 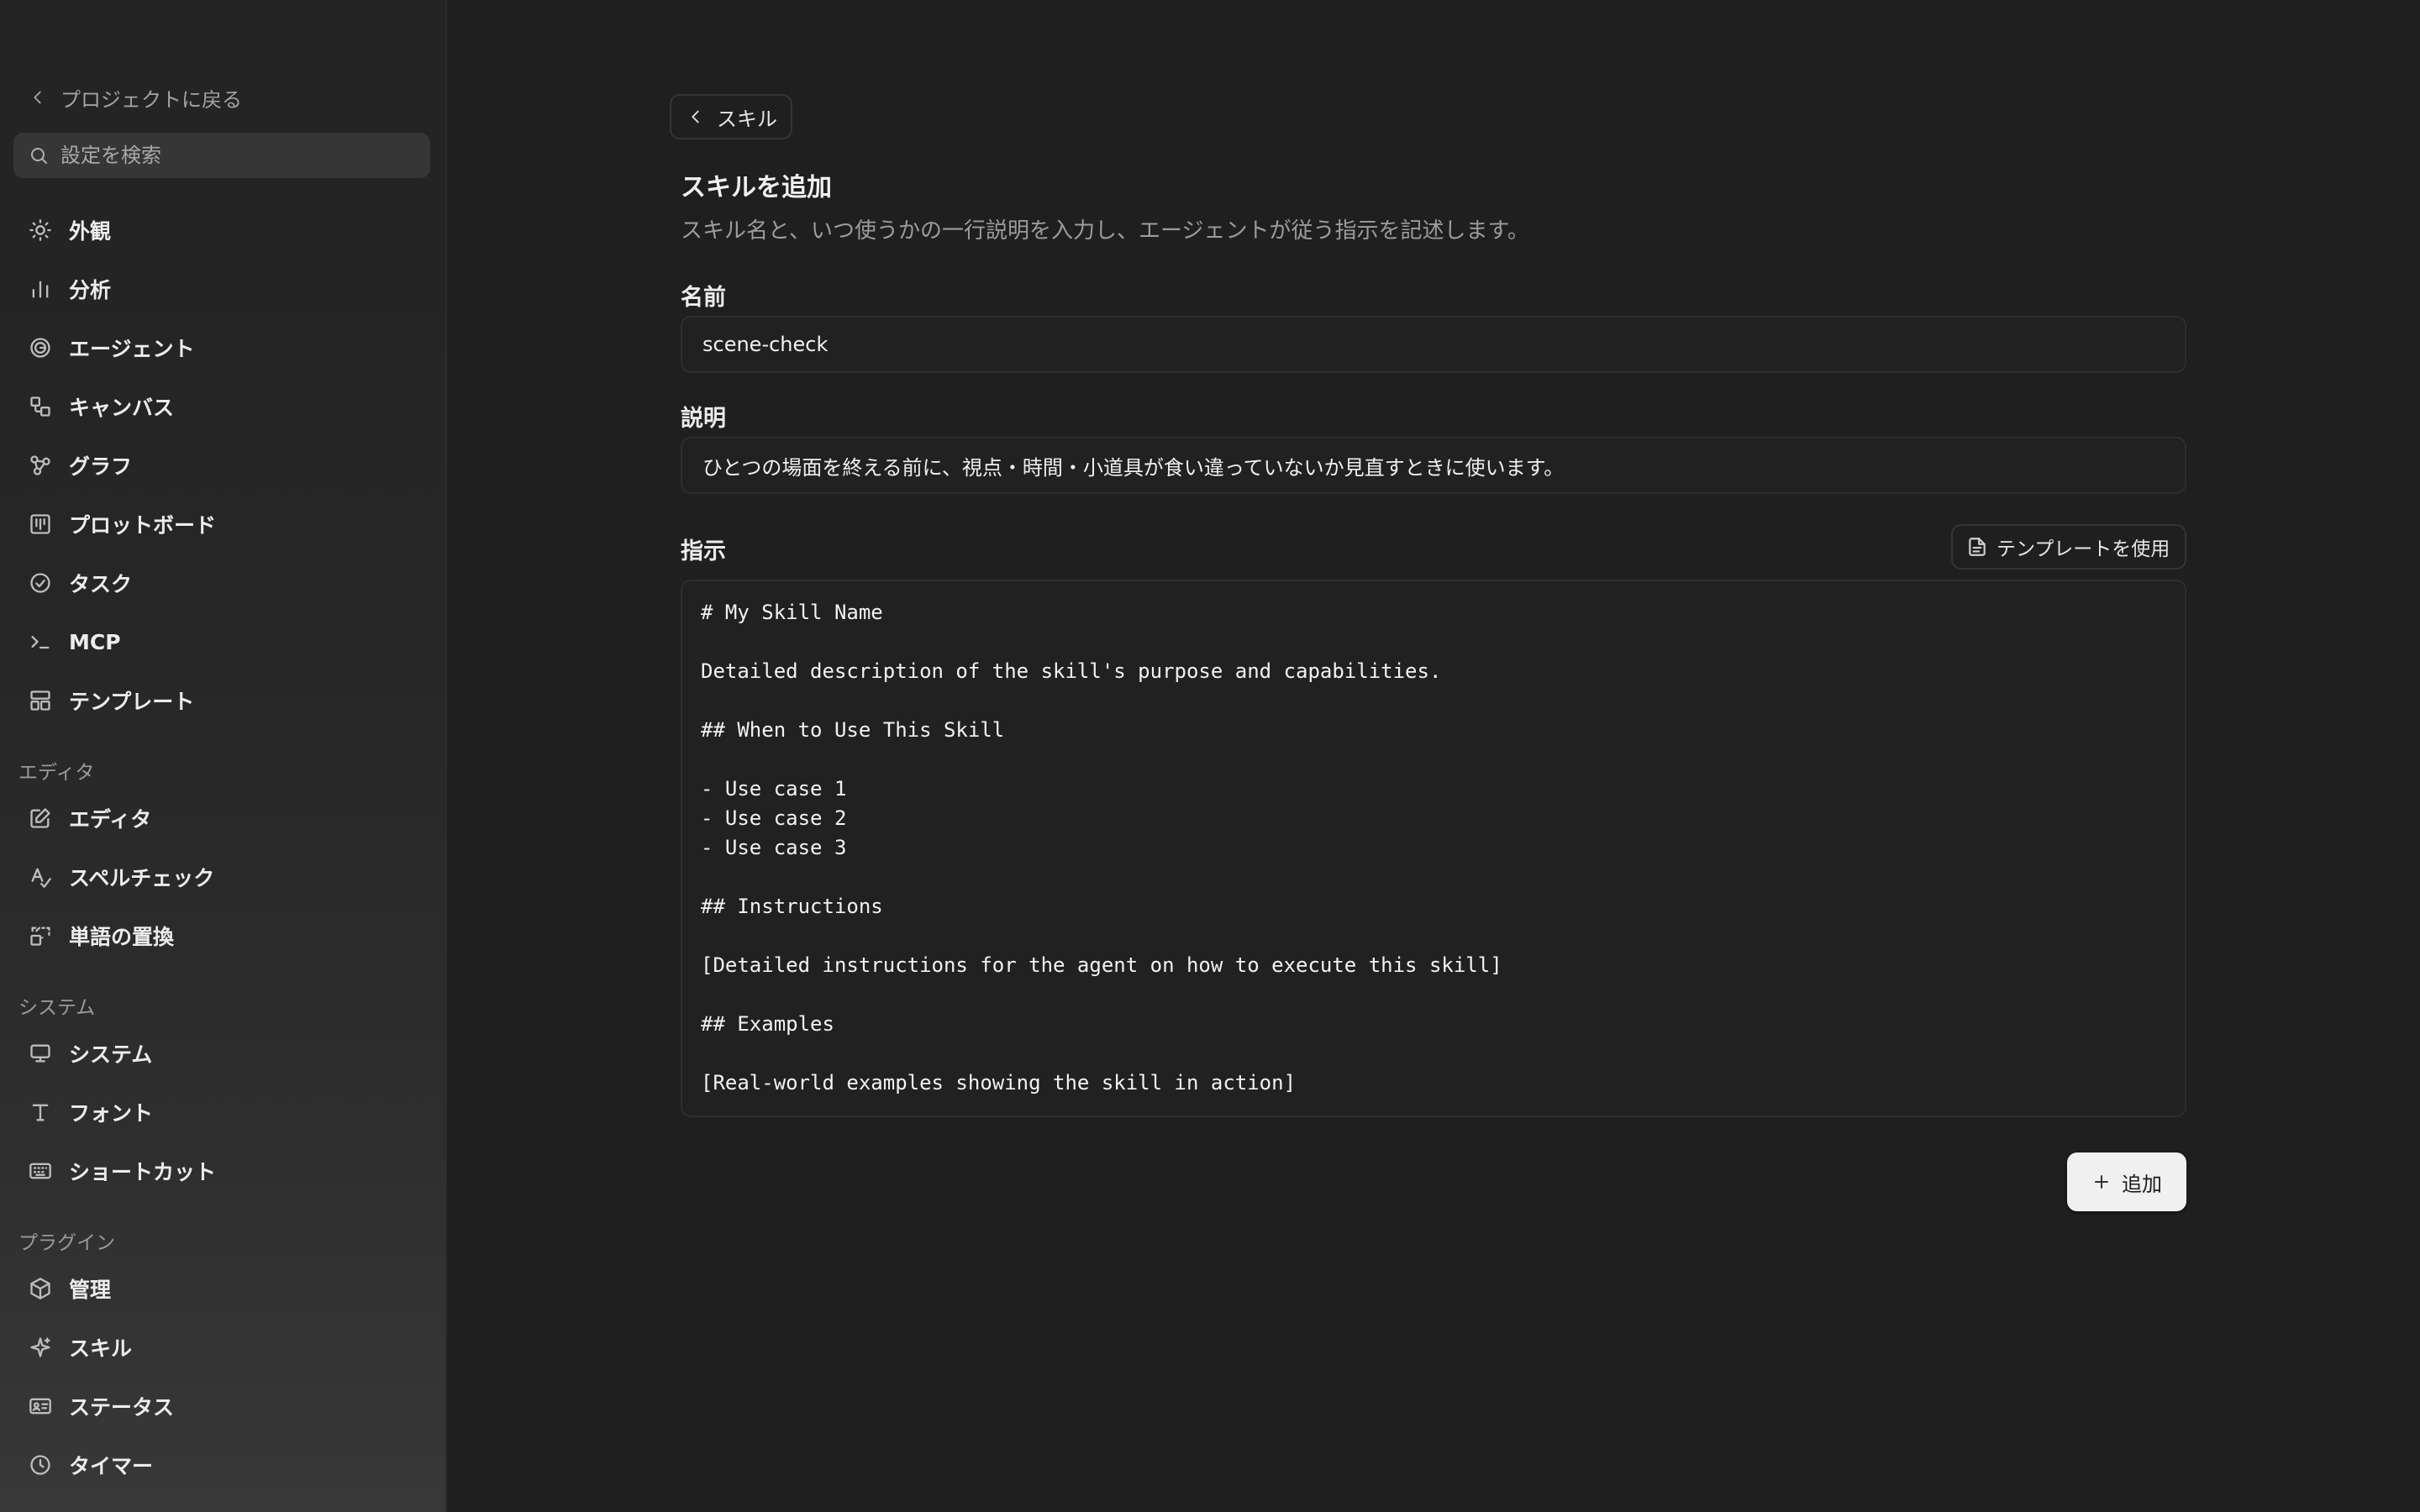 What do you see at coordinates (40, 347) in the screenshot?
I see `spiral-icon` at bounding box center [40, 347].